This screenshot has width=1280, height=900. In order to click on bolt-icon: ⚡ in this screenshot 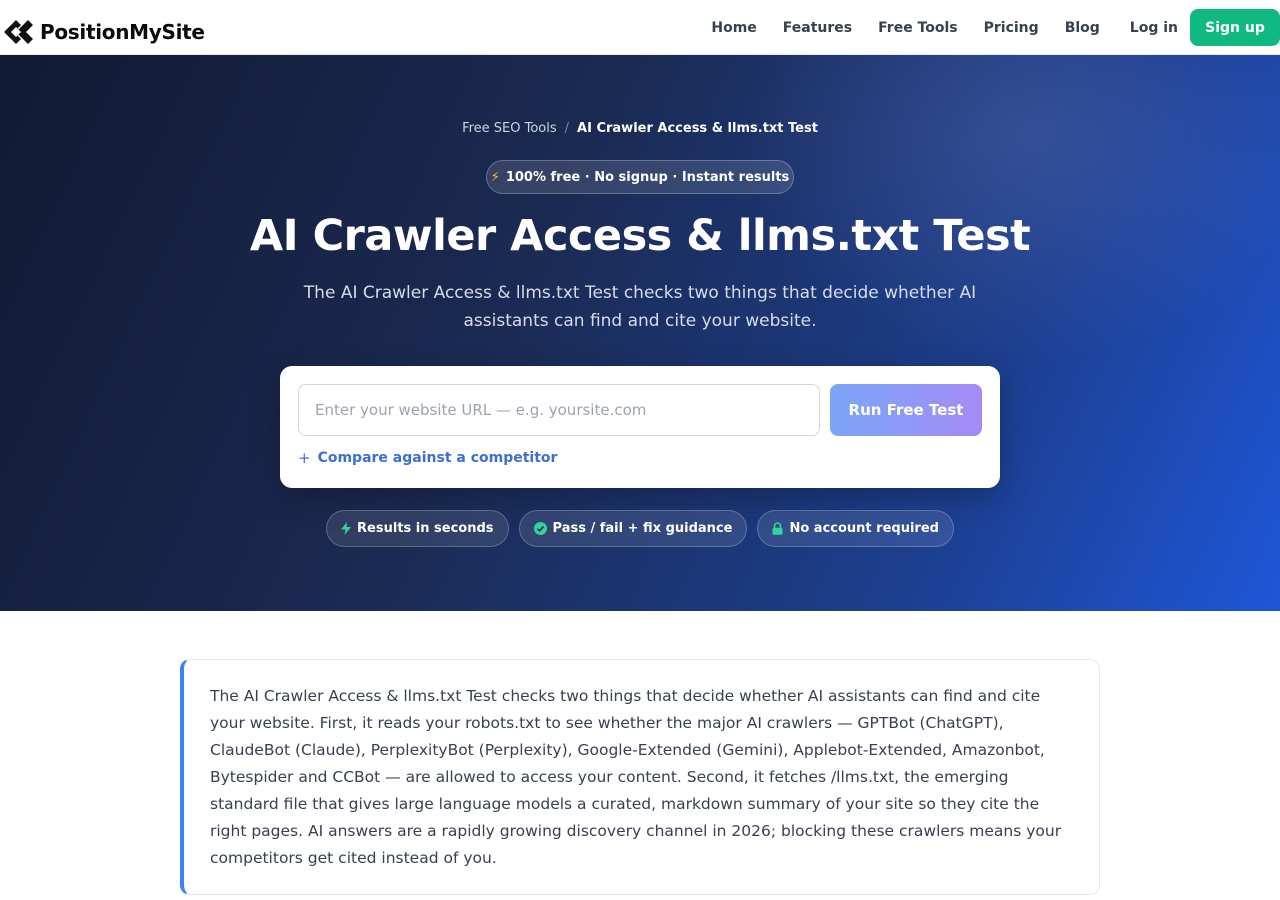, I will do `click(495, 177)`.